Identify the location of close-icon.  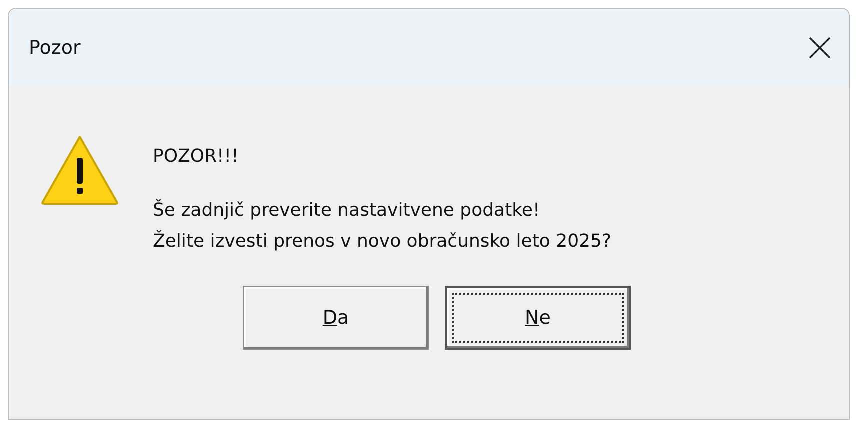
(820, 47).